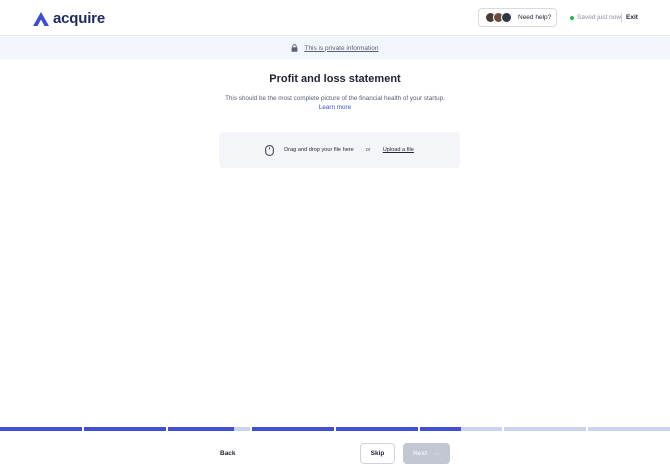 This screenshot has width=670, height=476. I want to click on acquire-logo: acquire, so click(69, 18).